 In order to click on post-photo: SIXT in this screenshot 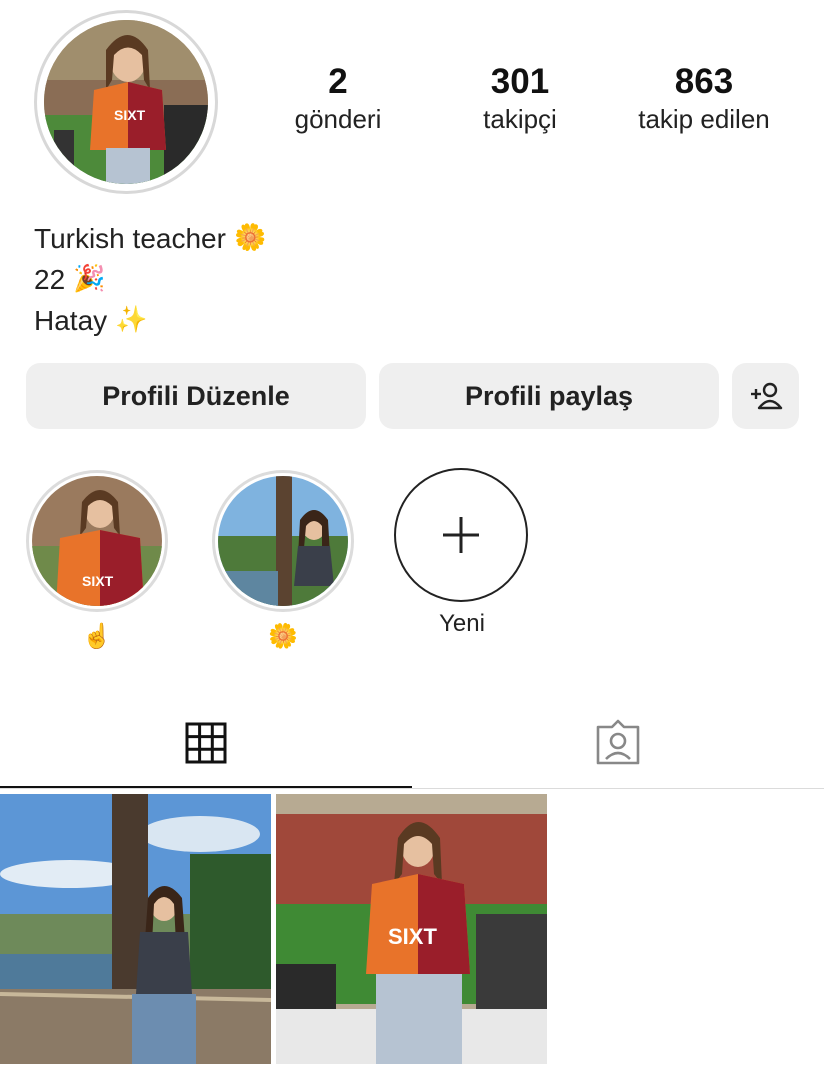, I will do `click(411, 929)`.